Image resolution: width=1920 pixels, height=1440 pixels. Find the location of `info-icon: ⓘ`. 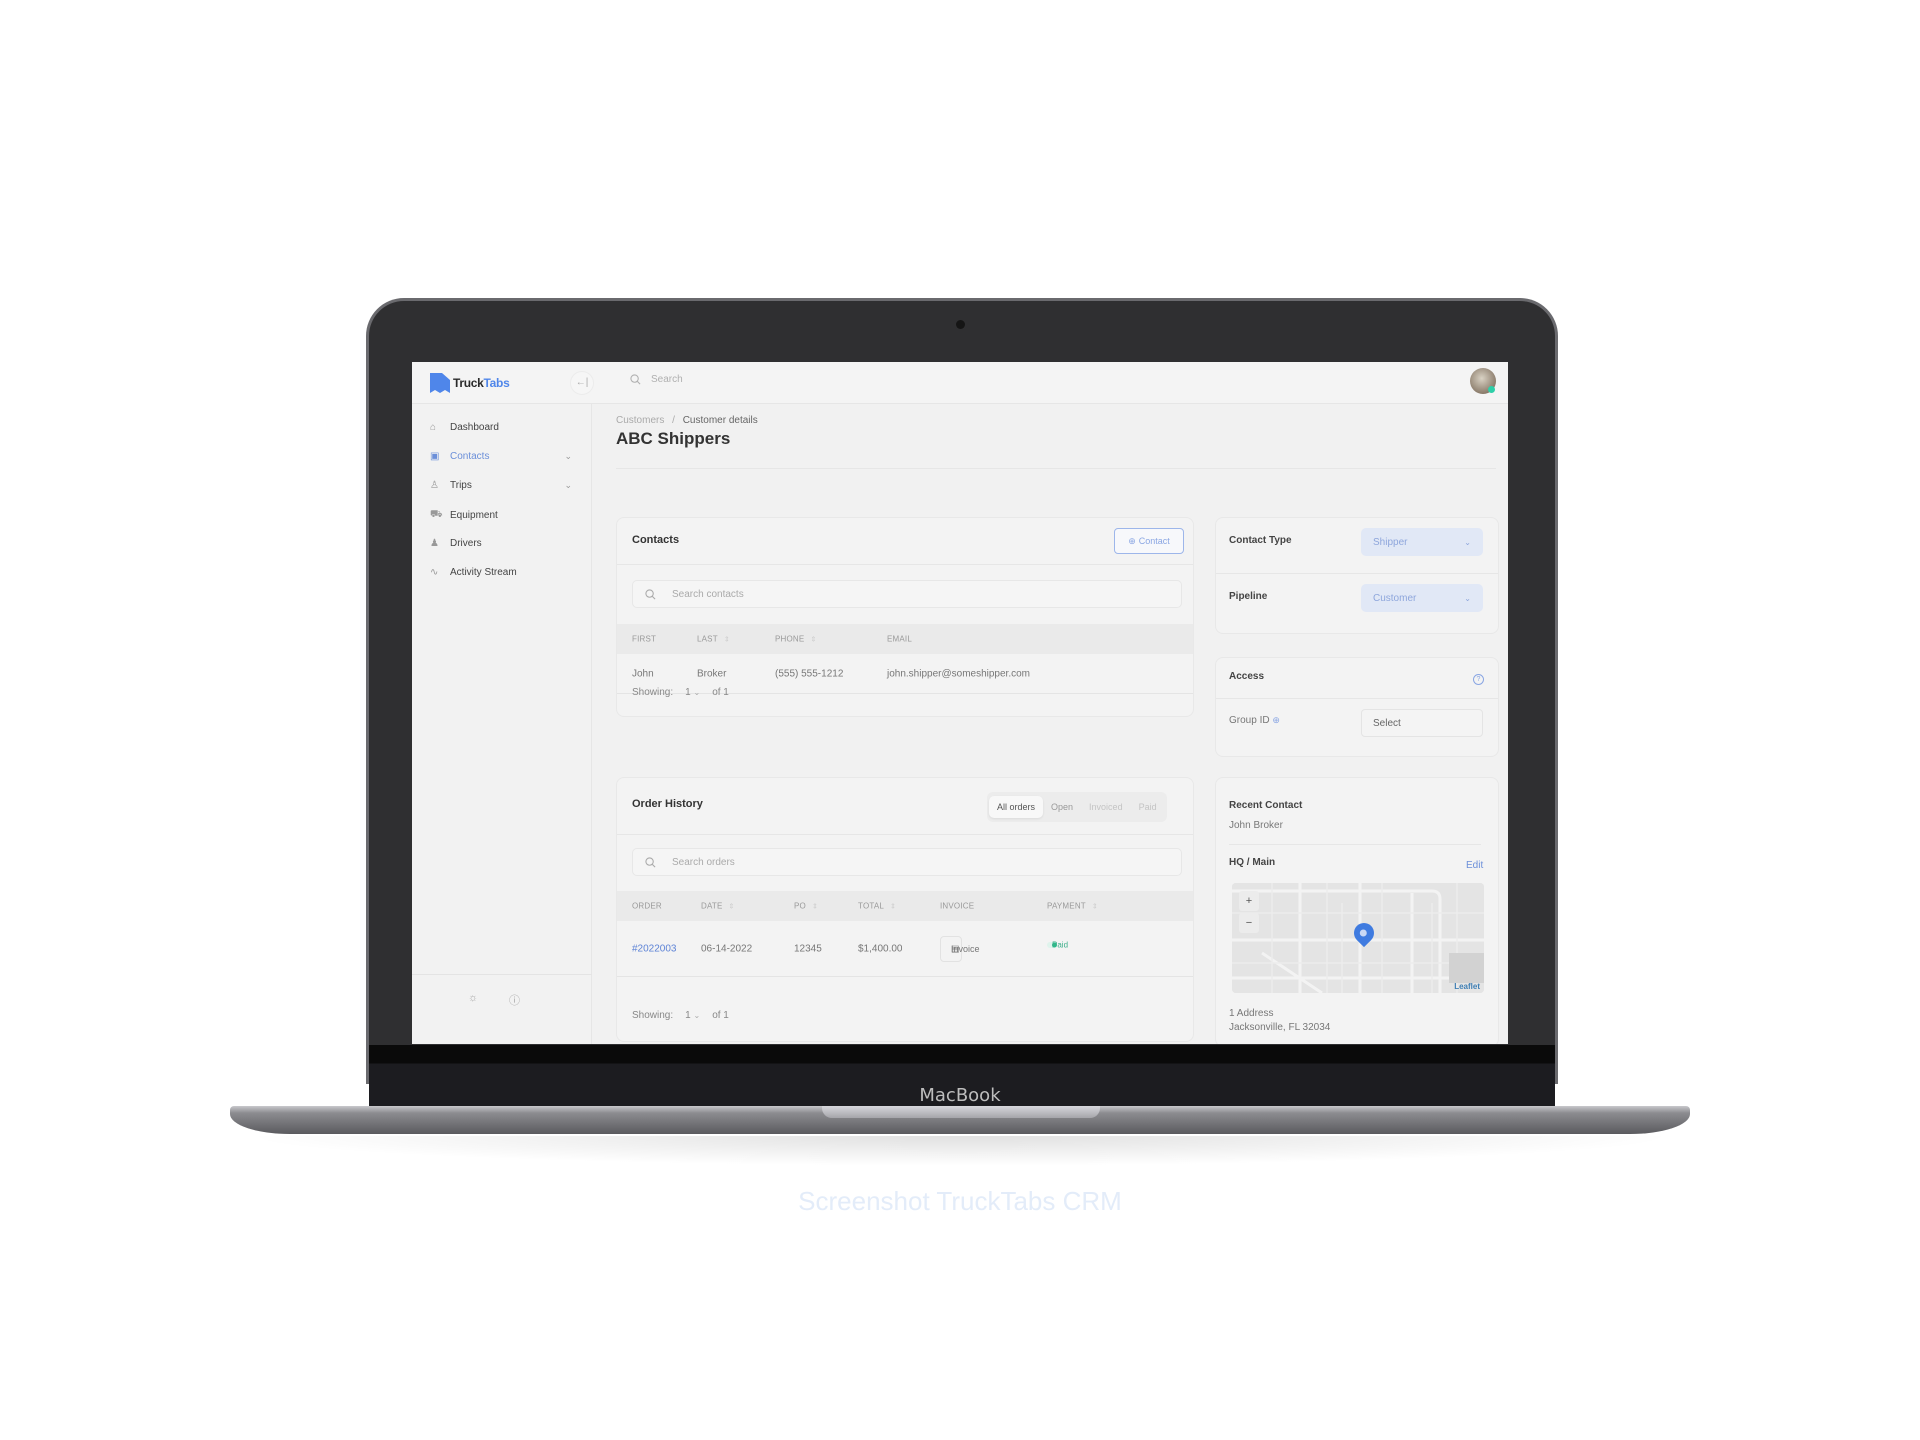

info-icon: ⓘ is located at coordinates (514, 1000).